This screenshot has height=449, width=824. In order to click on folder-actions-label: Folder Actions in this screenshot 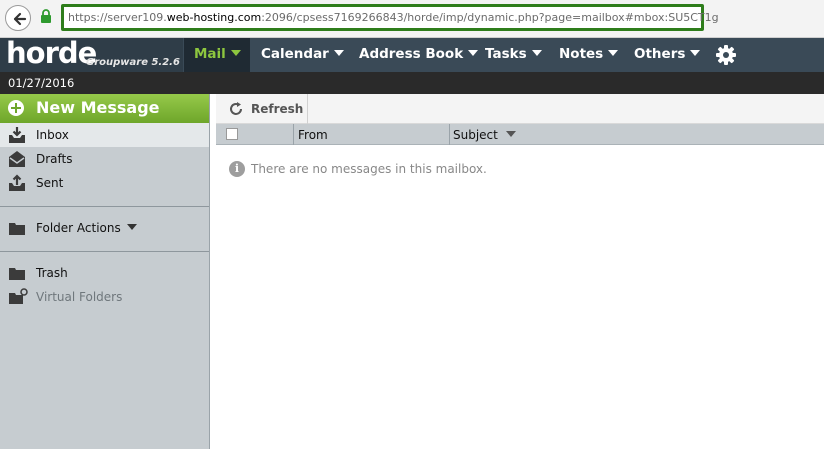, I will do `click(86, 228)`.